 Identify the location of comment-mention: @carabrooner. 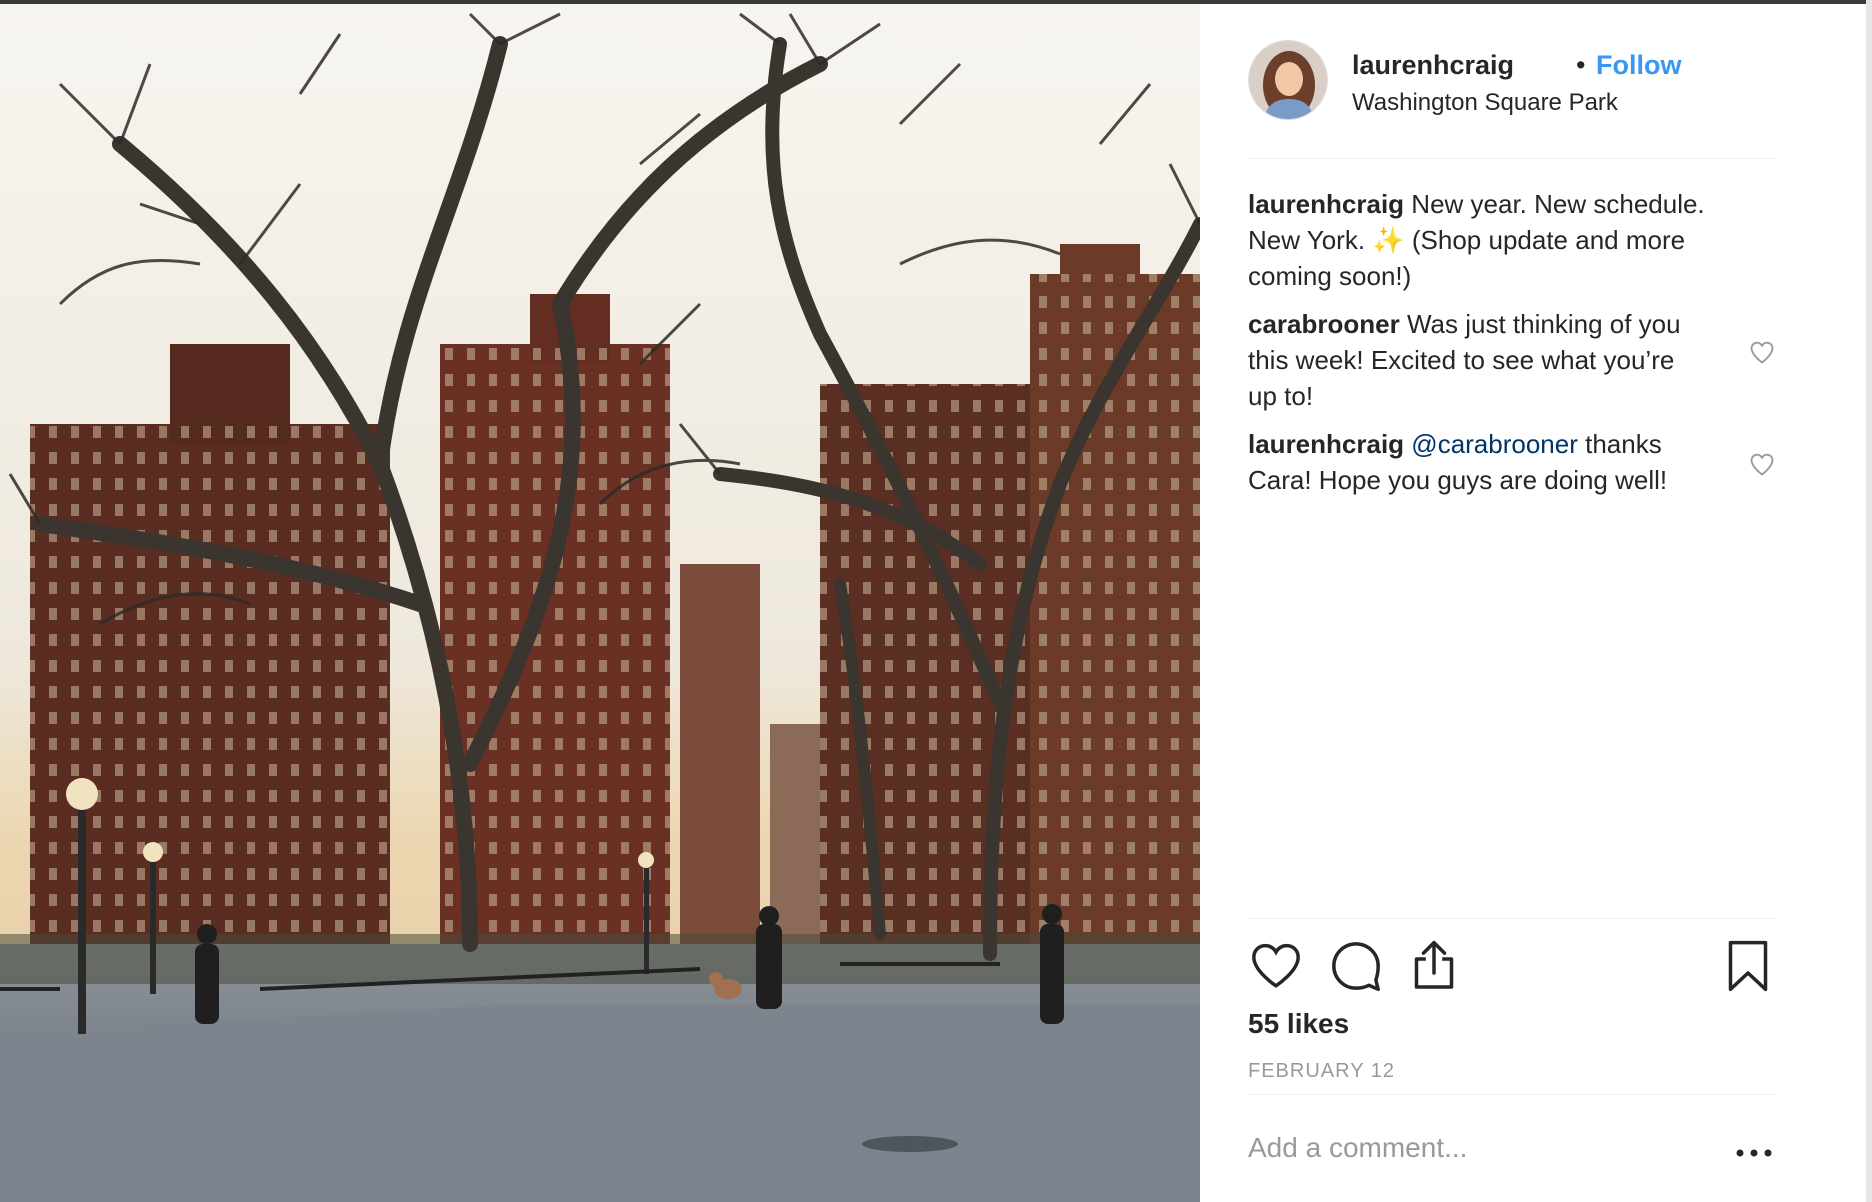
(1494, 444).